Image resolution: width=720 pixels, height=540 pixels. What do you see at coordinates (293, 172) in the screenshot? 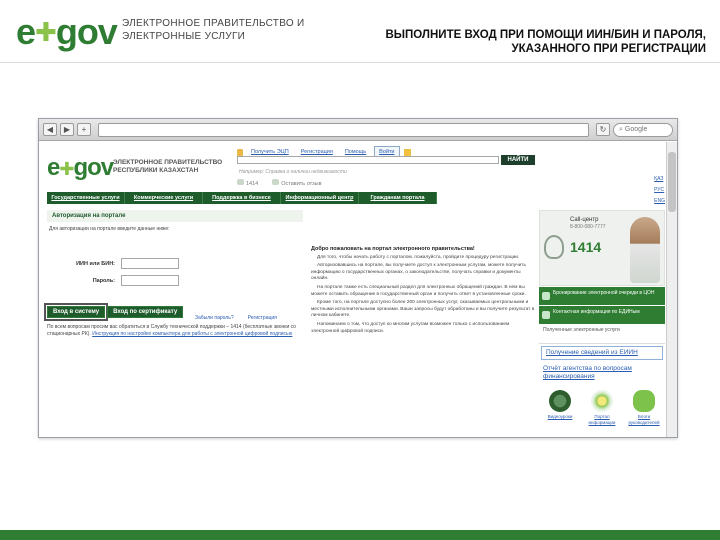
I see `search-example: Например: Справка о наличии недвижимости` at bounding box center [293, 172].